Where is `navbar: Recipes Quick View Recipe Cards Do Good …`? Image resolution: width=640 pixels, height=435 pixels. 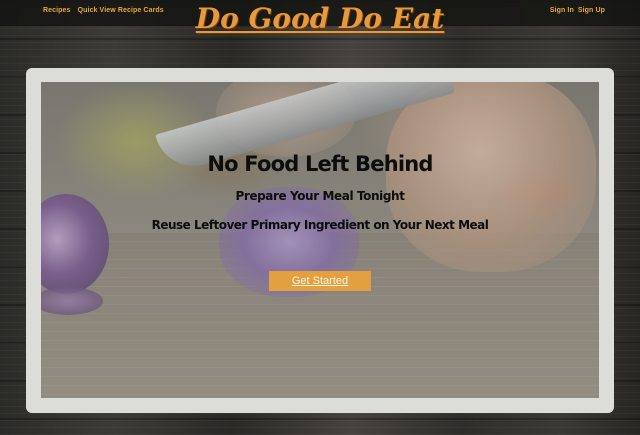
navbar: Recipes Quick View Recipe Cards Do Good … is located at coordinates (320, 17).